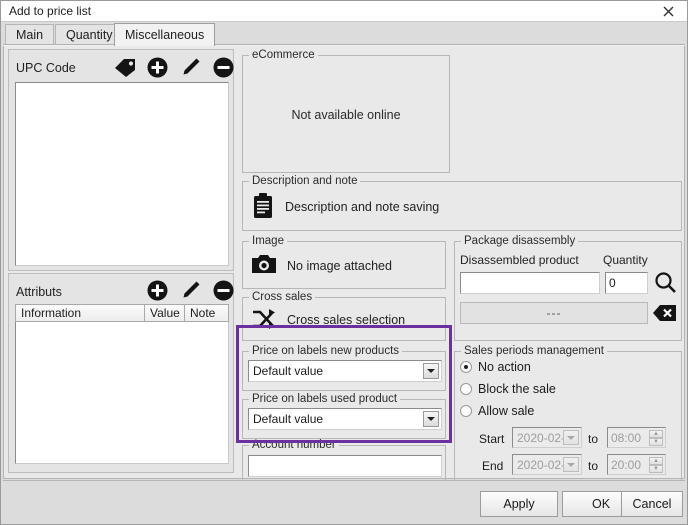 The height and width of the screenshot is (525, 688). What do you see at coordinates (50, 11) in the screenshot?
I see `window-title: Add to price list` at bounding box center [50, 11].